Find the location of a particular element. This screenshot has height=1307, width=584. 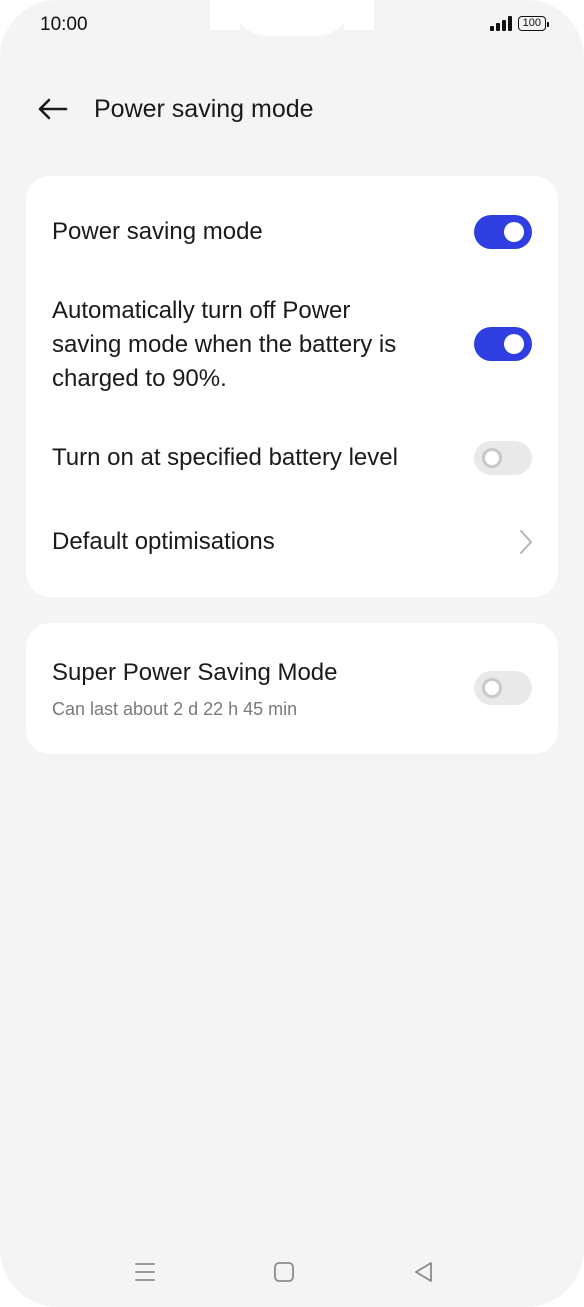

specified-level-label: Turn on at specified battery level is located at coordinates (225, 457).